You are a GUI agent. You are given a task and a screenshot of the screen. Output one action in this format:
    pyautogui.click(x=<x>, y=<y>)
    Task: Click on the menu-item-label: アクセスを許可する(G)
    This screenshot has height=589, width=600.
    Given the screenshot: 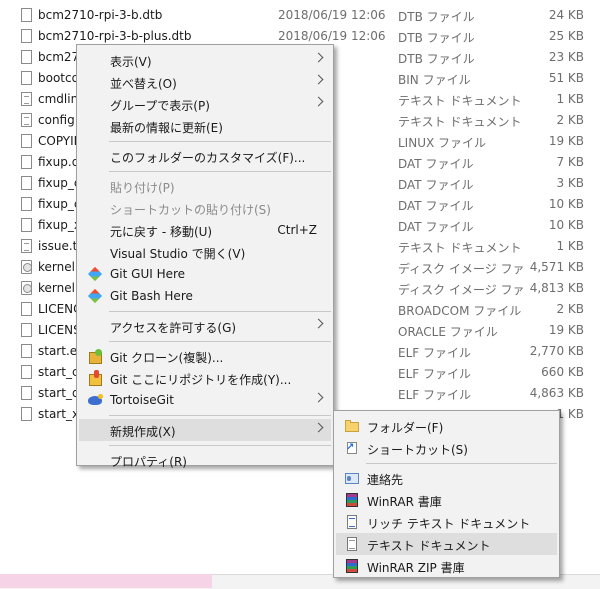 What is the action you would take?
    pyautogui.click(x=173, y=328)
    